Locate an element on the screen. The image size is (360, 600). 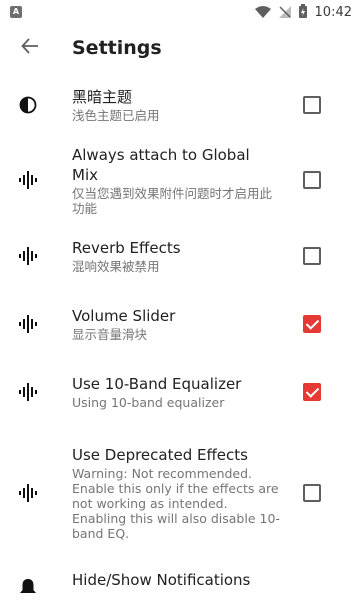
arrow-back-icon is located at coordinates (30, 48).